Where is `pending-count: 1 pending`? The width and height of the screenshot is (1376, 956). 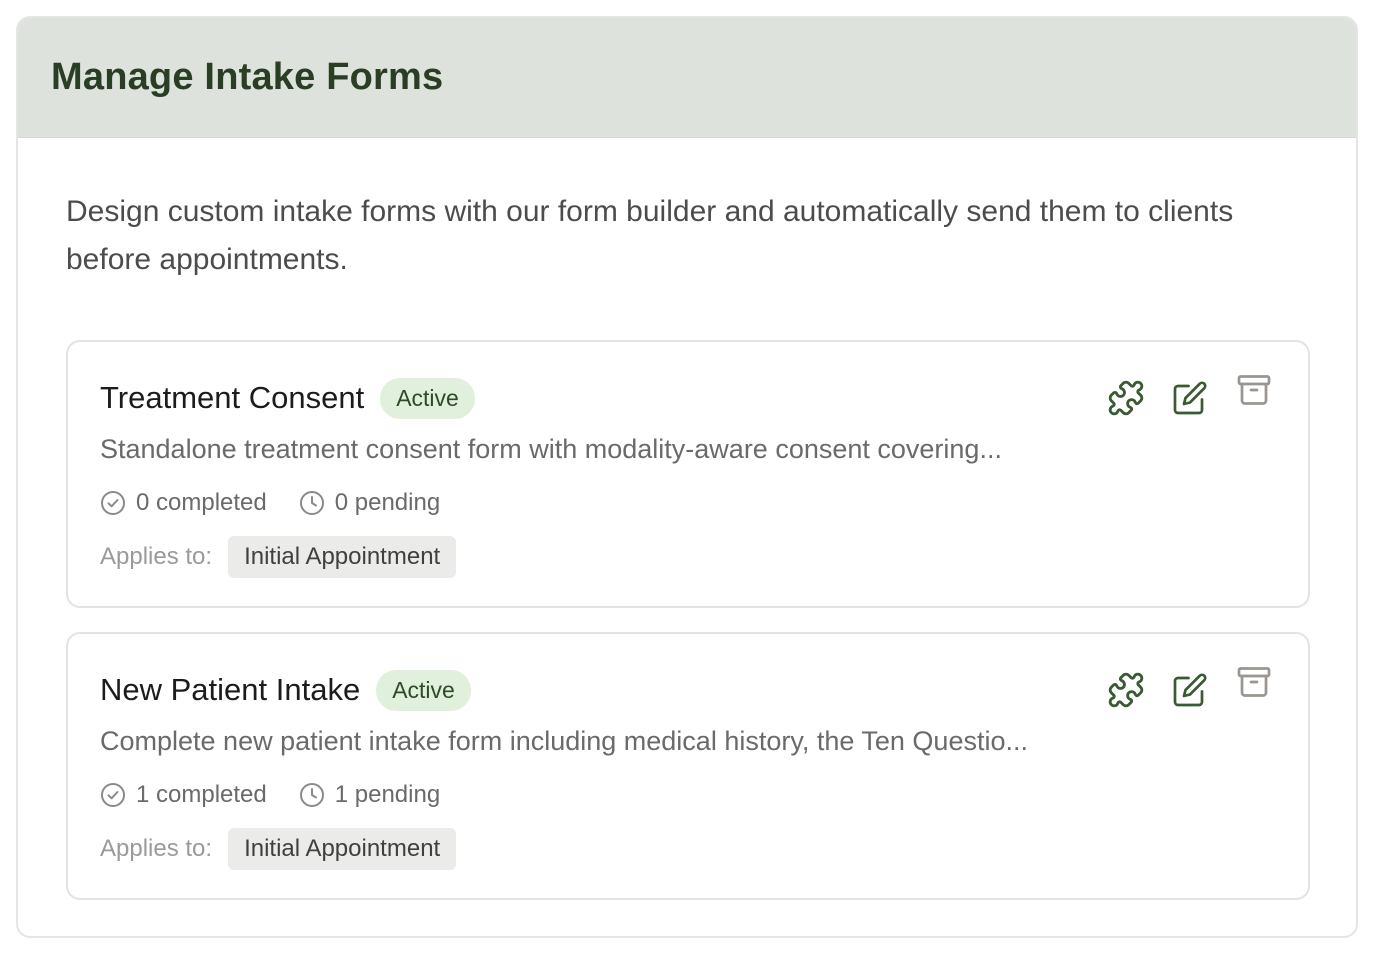 pending-count: 1 pending is located at coordinates (387, 794).